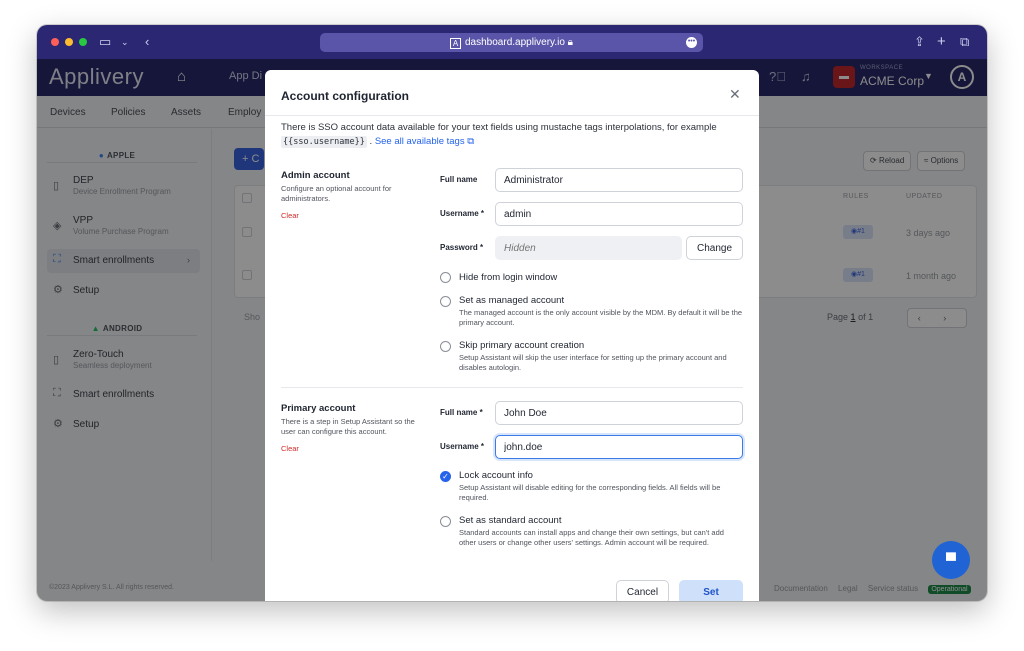 The image size is (1024, 651). What do you see at coordinates (315, 175) in the screenshot?
I see `admin-section-title: Admin account` at bounding box center [315, 175].